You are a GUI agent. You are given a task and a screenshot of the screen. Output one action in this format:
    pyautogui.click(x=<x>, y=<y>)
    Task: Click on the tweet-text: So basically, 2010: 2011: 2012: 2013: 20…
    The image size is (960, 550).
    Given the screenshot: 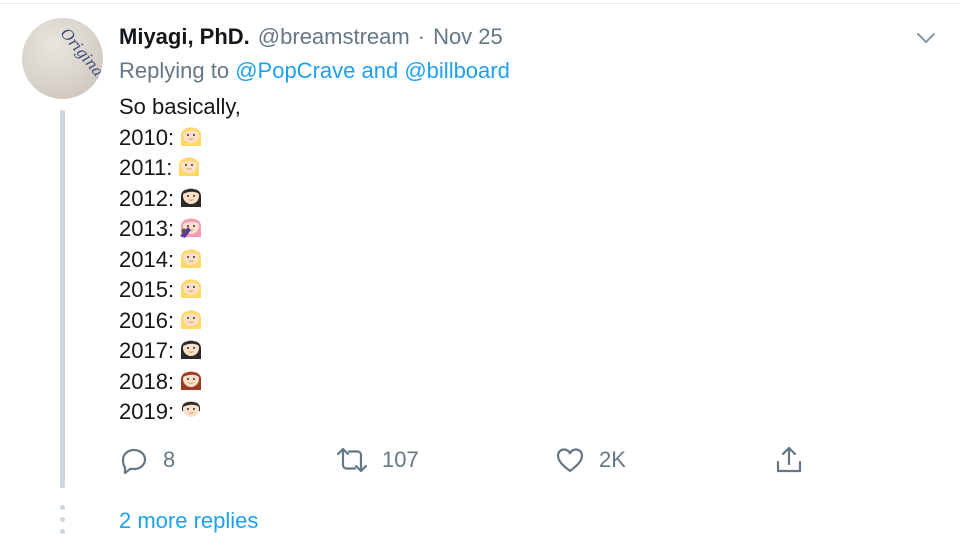 What is the action you would take?
    pyautogui.click(x=180, y=260)
    